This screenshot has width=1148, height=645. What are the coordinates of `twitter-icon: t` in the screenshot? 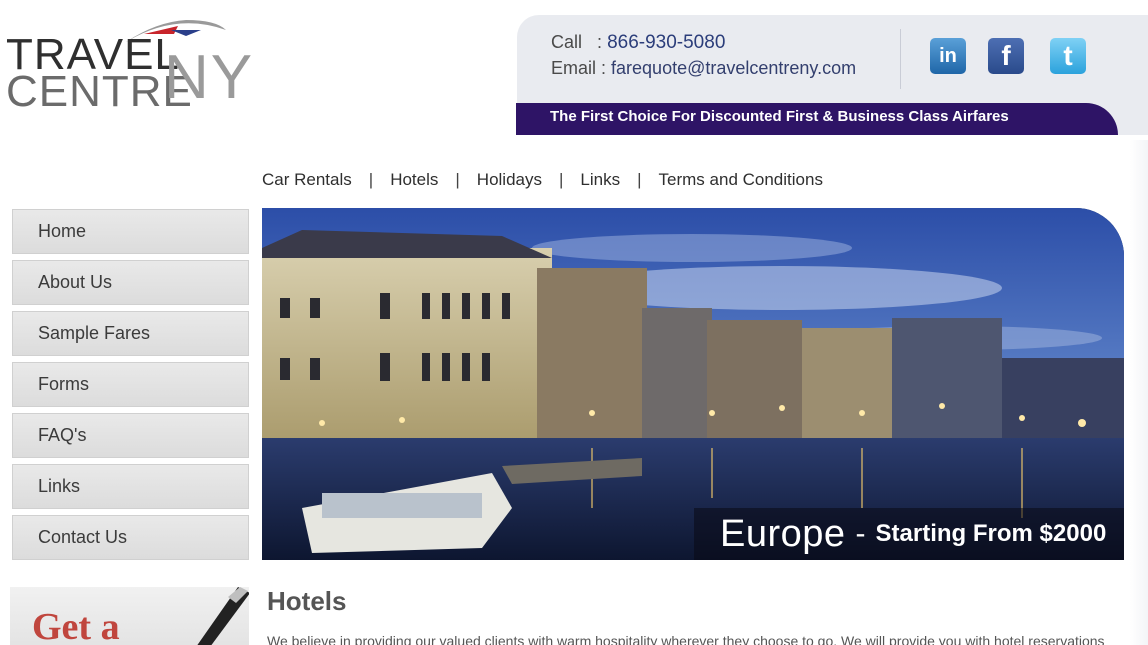 It's located at (1068, 56).